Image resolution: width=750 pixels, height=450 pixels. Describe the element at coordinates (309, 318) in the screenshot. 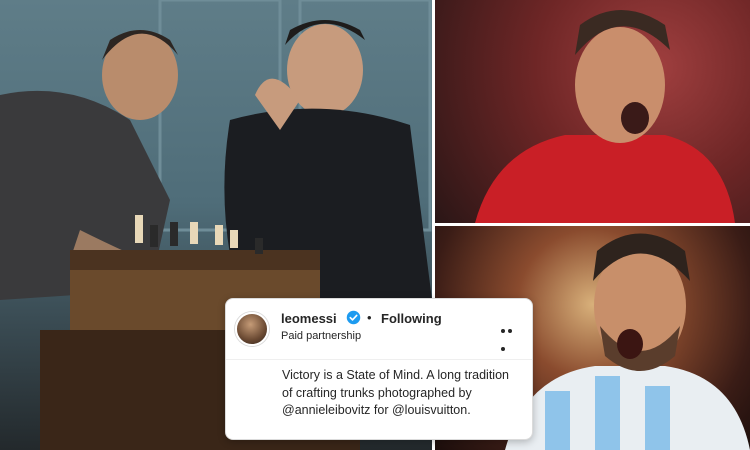

I see `username-link: leomessi` at that location.